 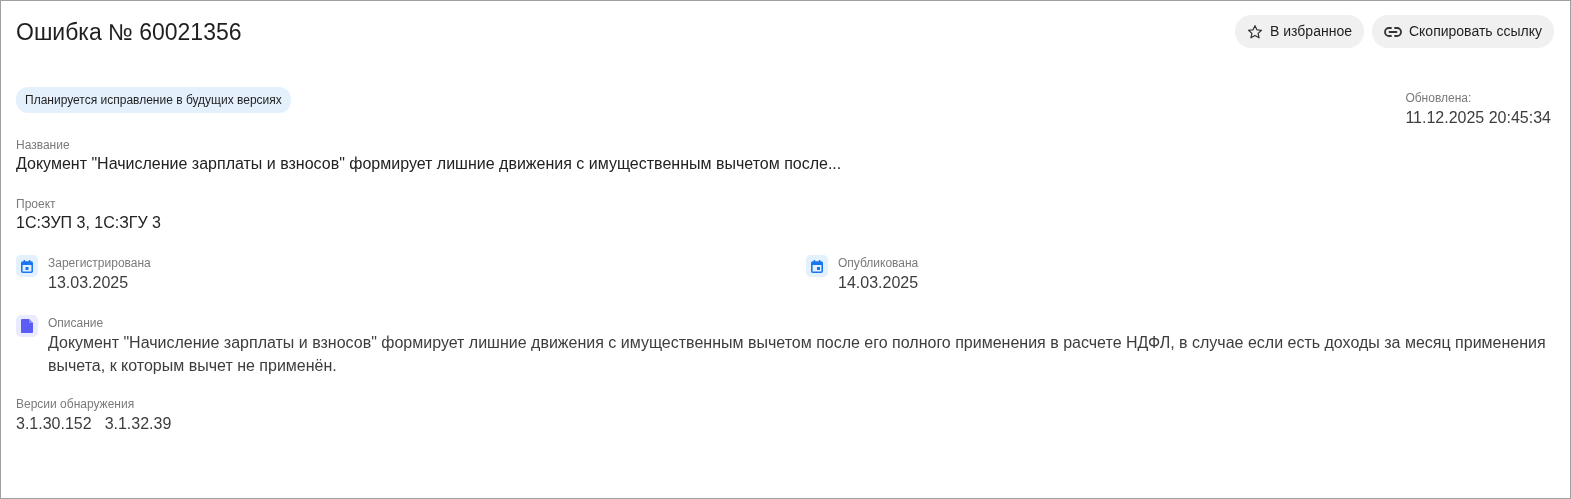 What do you see at coordinates (89, 283) in the screenshot?
I see `date-value: 13.03.2025` at bounding box center [89, 283].